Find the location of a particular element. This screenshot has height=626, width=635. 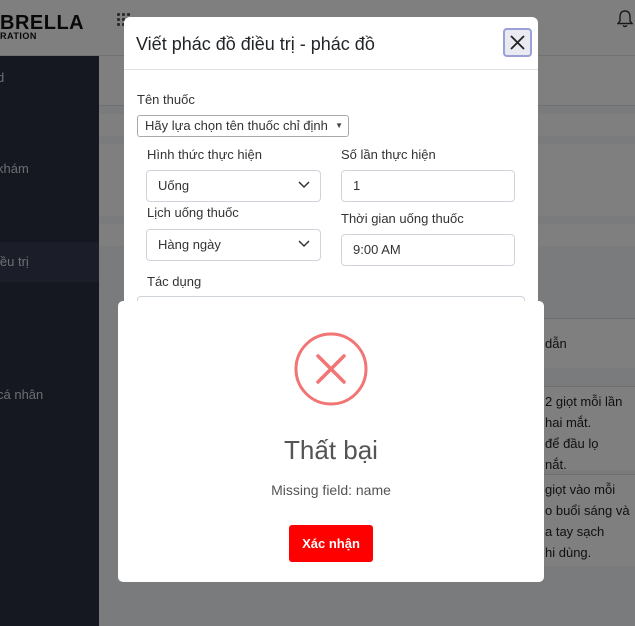

close-icon is located at coordinates (517, 42).